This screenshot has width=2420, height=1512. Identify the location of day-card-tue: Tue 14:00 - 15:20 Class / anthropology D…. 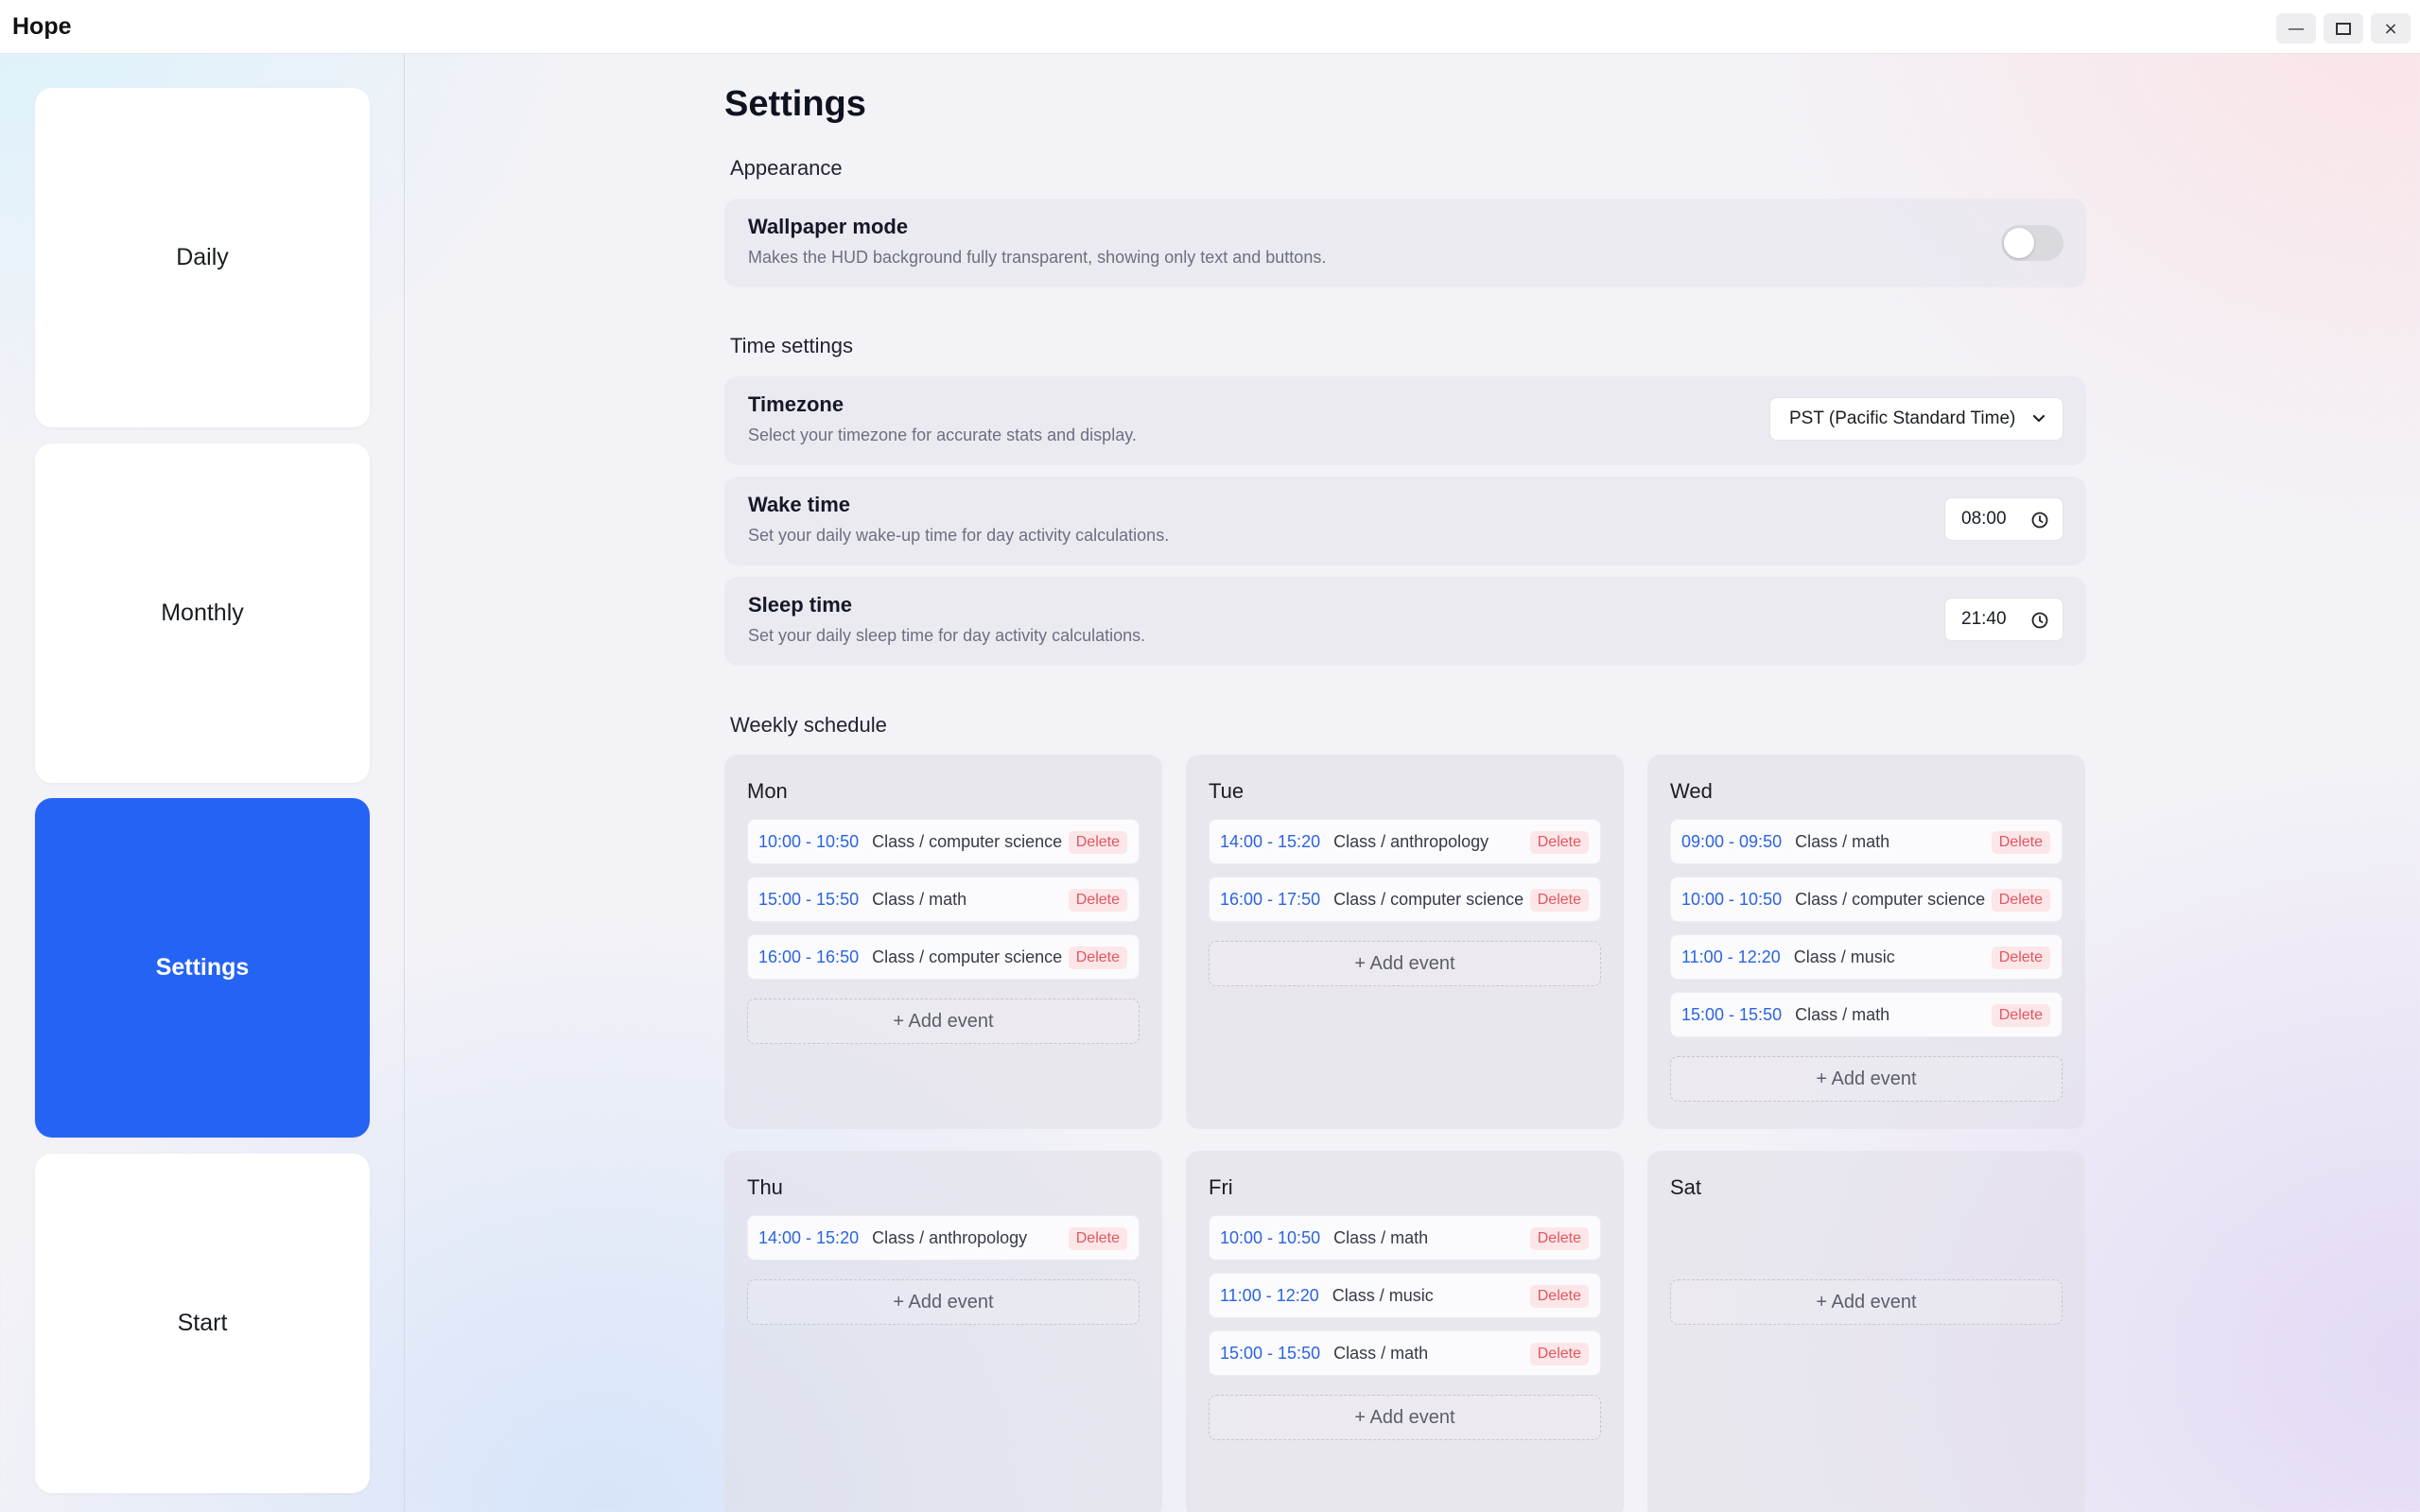
(1405, 942).